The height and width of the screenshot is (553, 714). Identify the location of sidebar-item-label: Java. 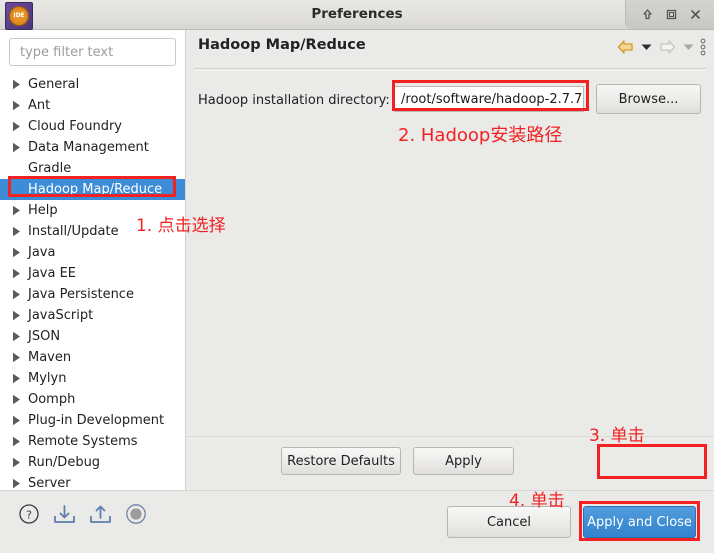
(42, 252).